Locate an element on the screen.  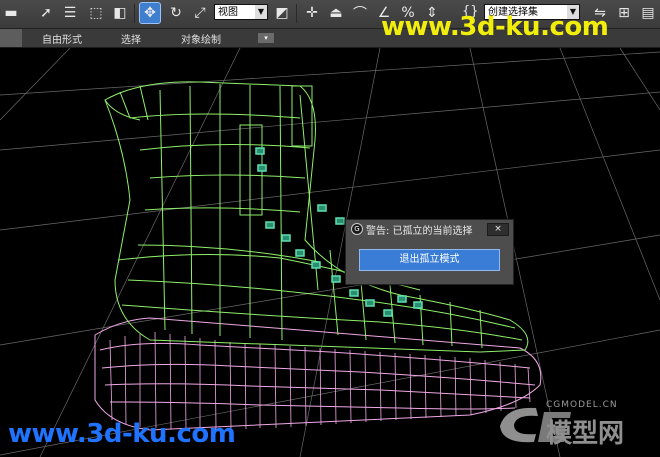
app-logo-icon: G is located at coordinates (357, 229).